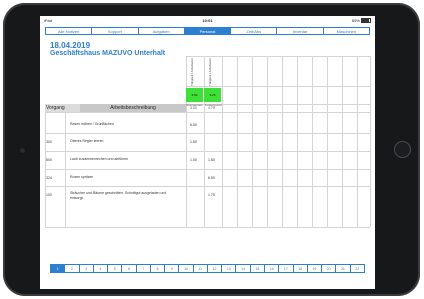 This screenshot has height=299, width=424. Describe the element at coordinates (212, 95) in the screenshot. I see `column-badge-2: 3.25` at that location.